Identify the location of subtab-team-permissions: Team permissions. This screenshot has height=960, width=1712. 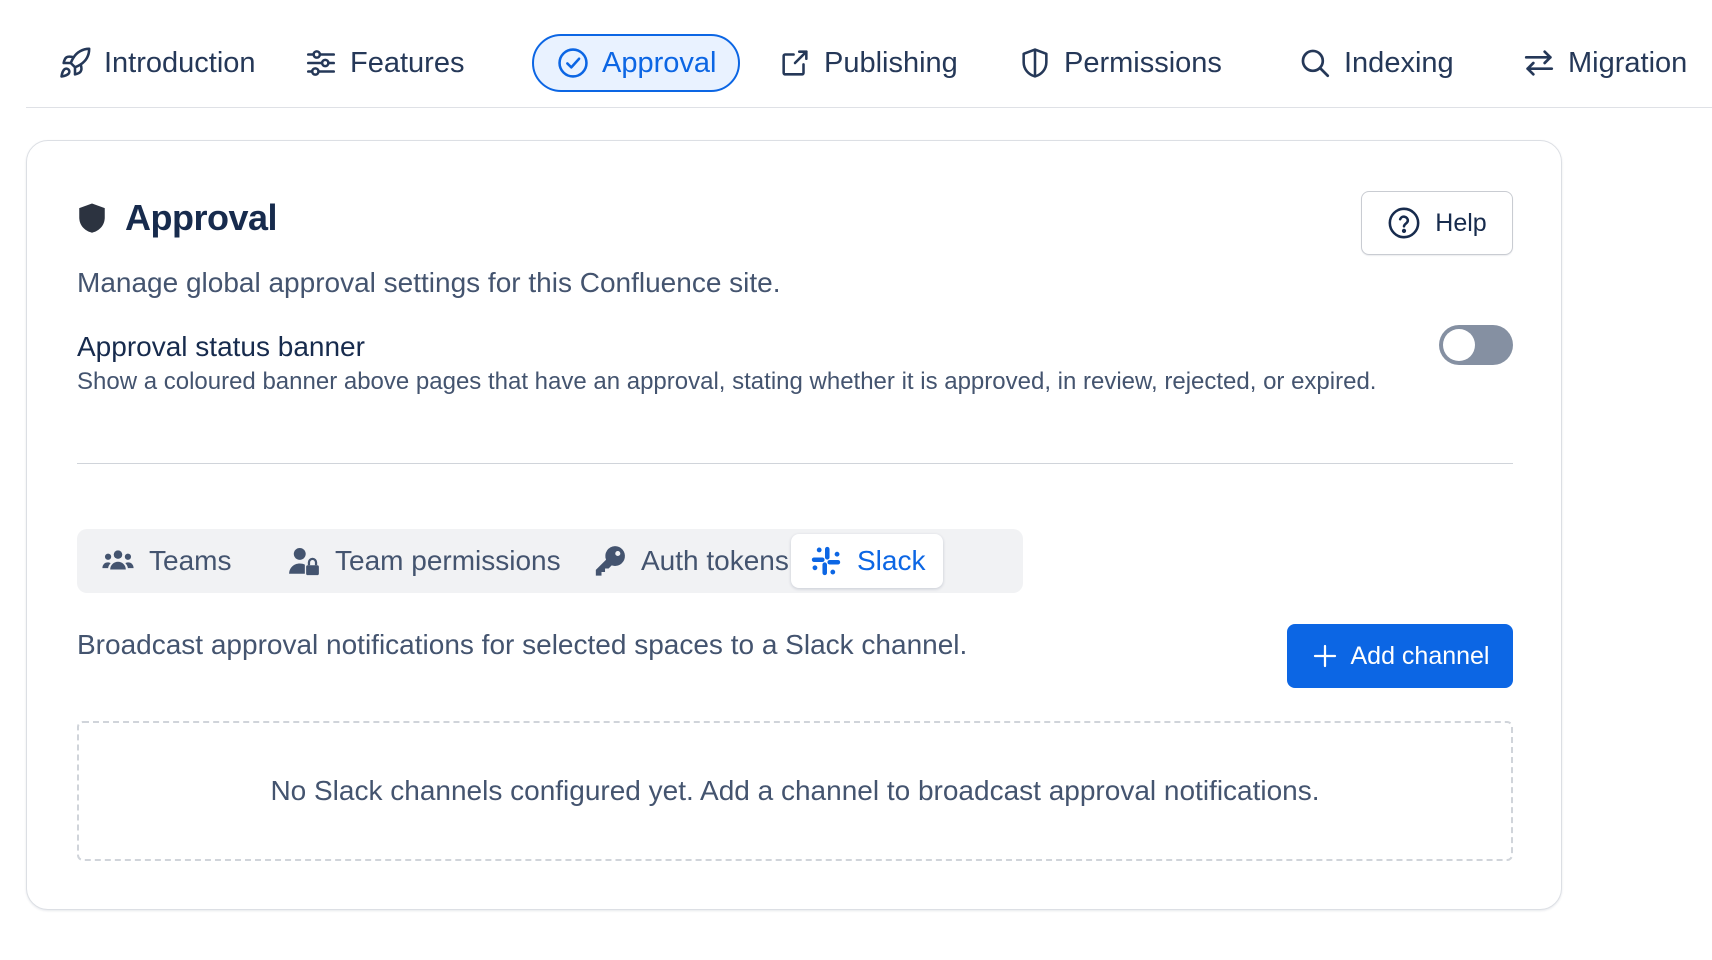
(424, 561).